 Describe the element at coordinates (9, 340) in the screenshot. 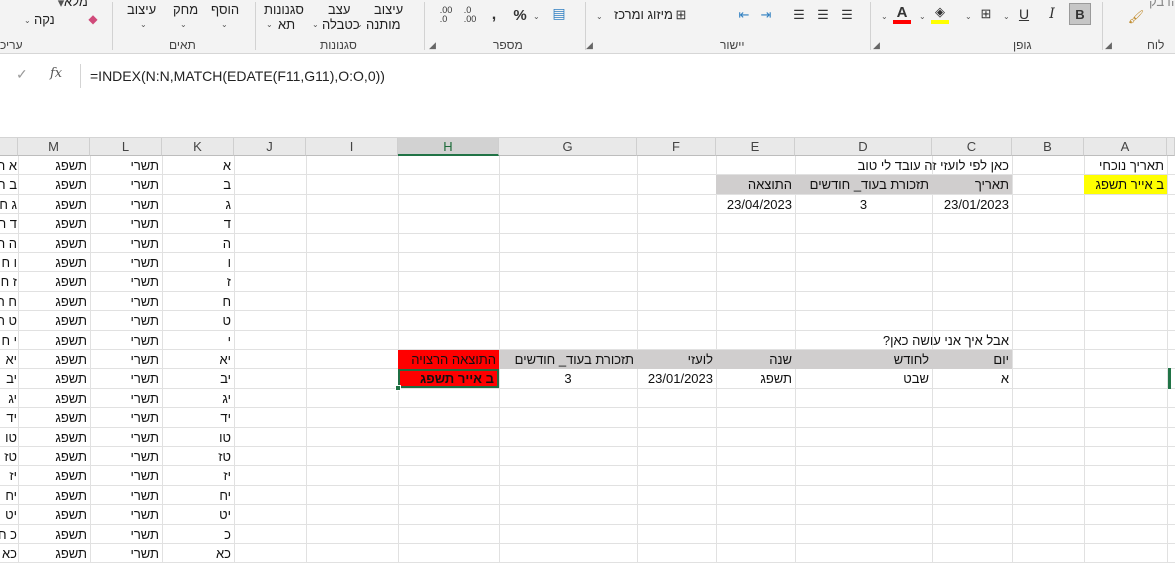

I see `list-n-item: י ח` at that location.